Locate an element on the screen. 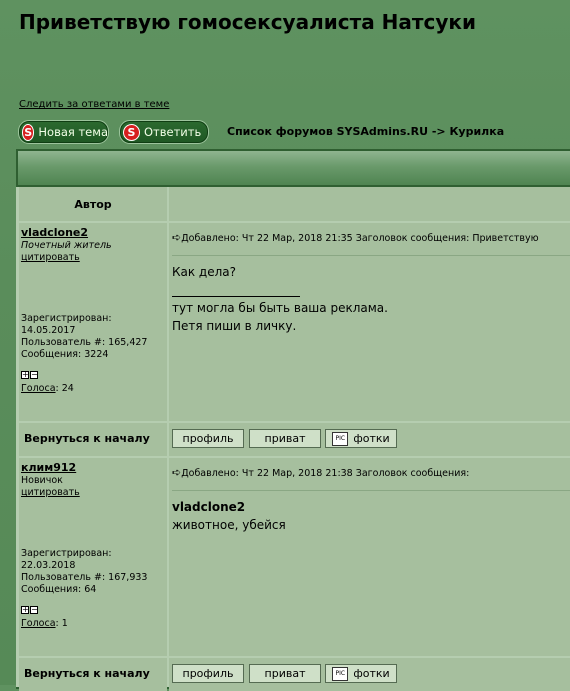  signature-divider is located at coordinates (236, 296).